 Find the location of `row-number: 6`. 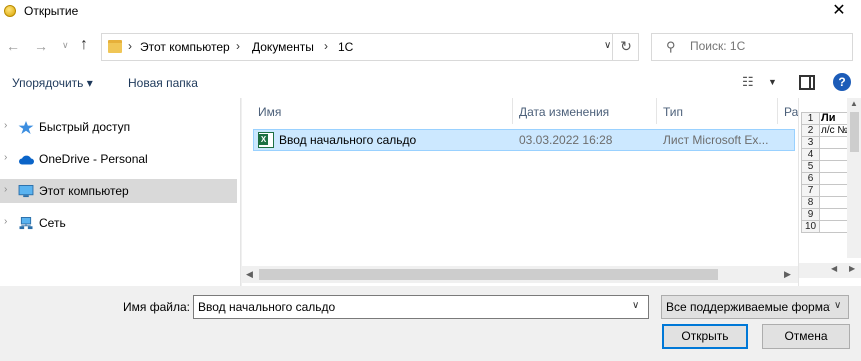

row-number: 6 is located at coordinates (810, 178).